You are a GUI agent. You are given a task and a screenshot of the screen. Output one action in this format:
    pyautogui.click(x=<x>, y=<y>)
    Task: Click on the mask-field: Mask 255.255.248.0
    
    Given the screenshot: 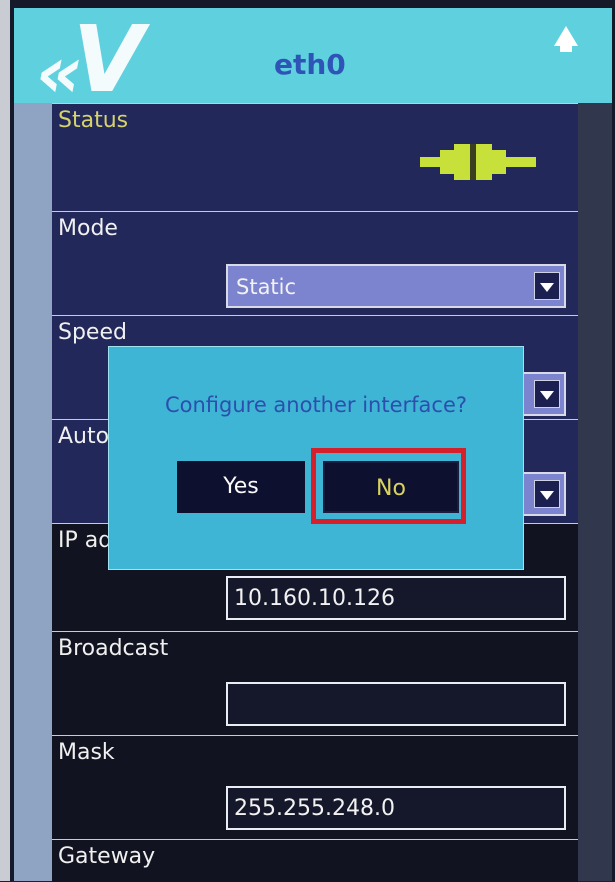 What is the action you would take?
    pyautogui.click(x=315, y=787)
    